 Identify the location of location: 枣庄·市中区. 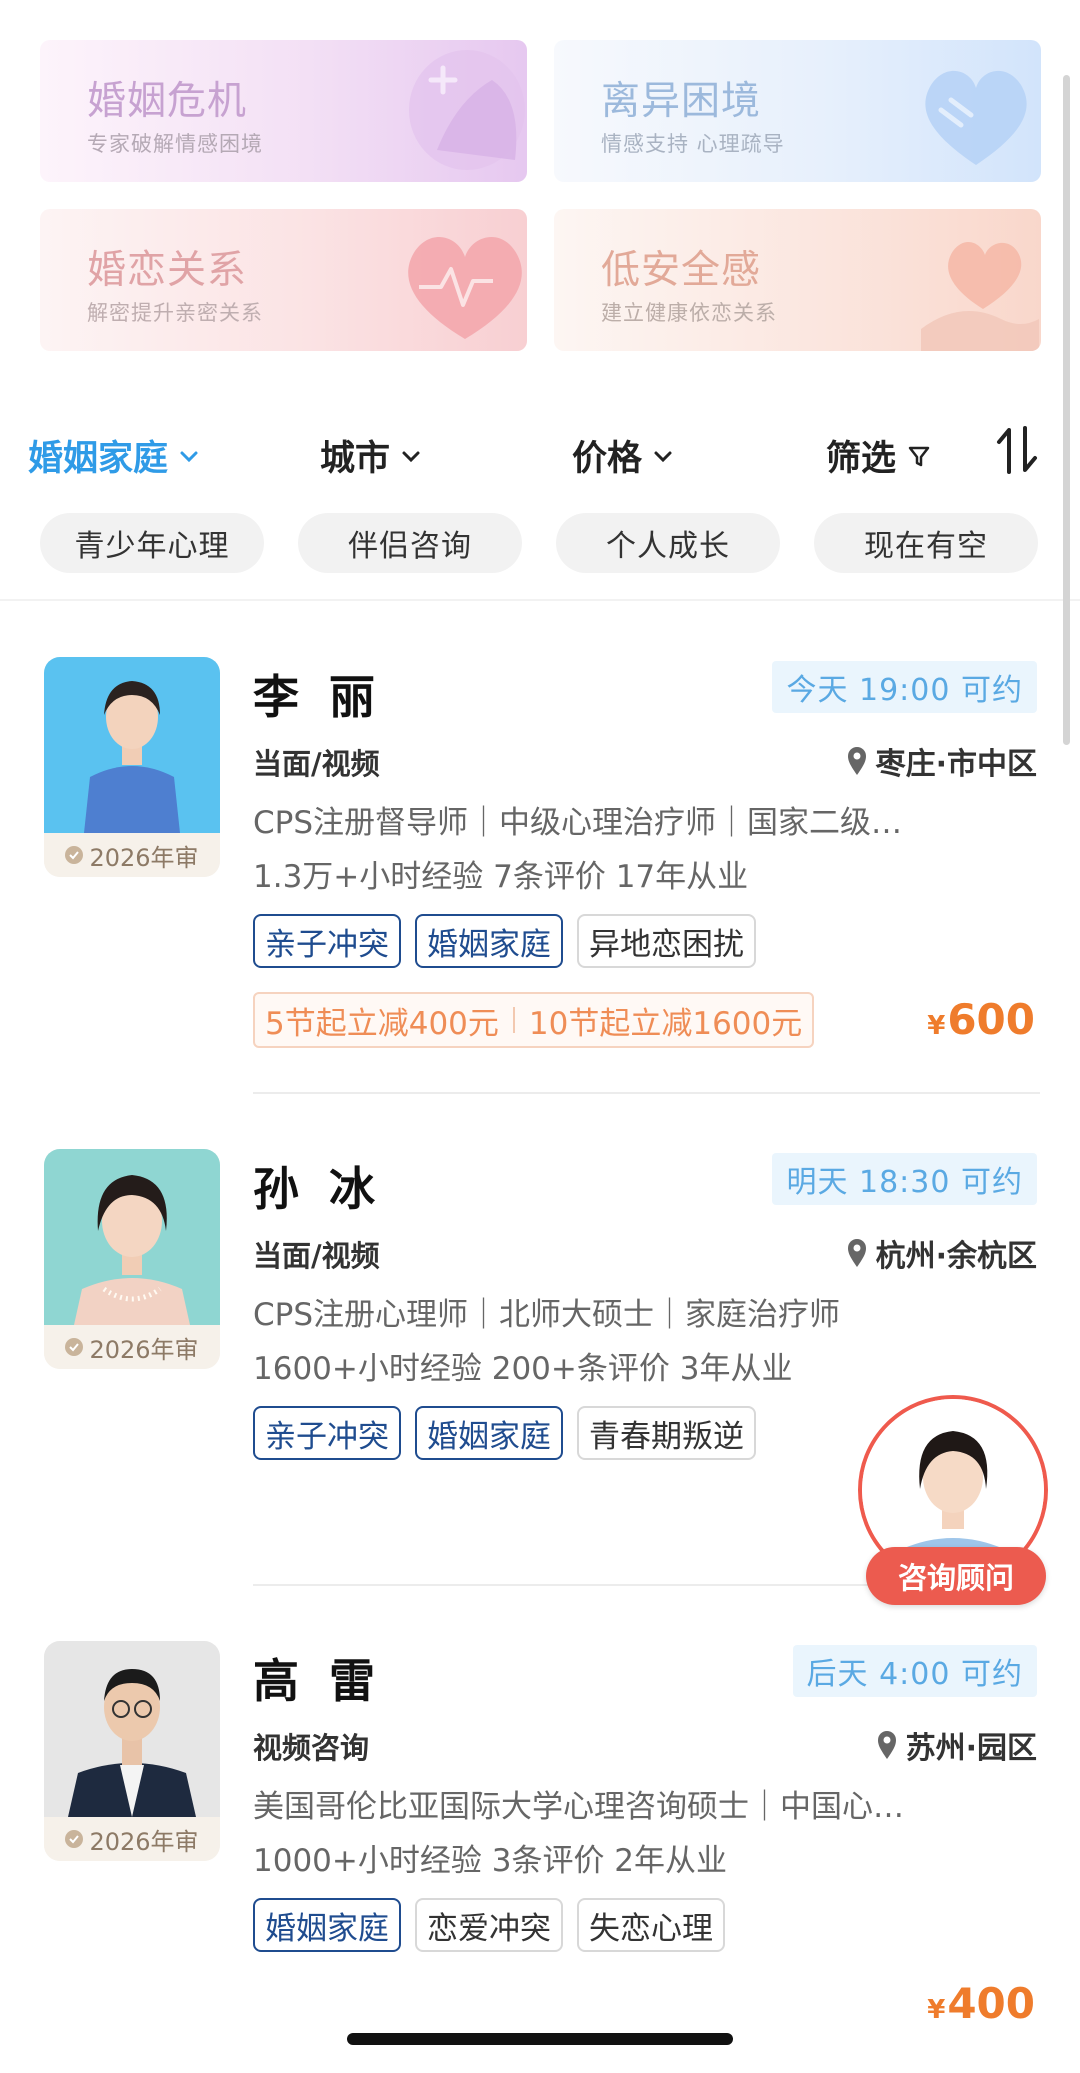
(941, 761).